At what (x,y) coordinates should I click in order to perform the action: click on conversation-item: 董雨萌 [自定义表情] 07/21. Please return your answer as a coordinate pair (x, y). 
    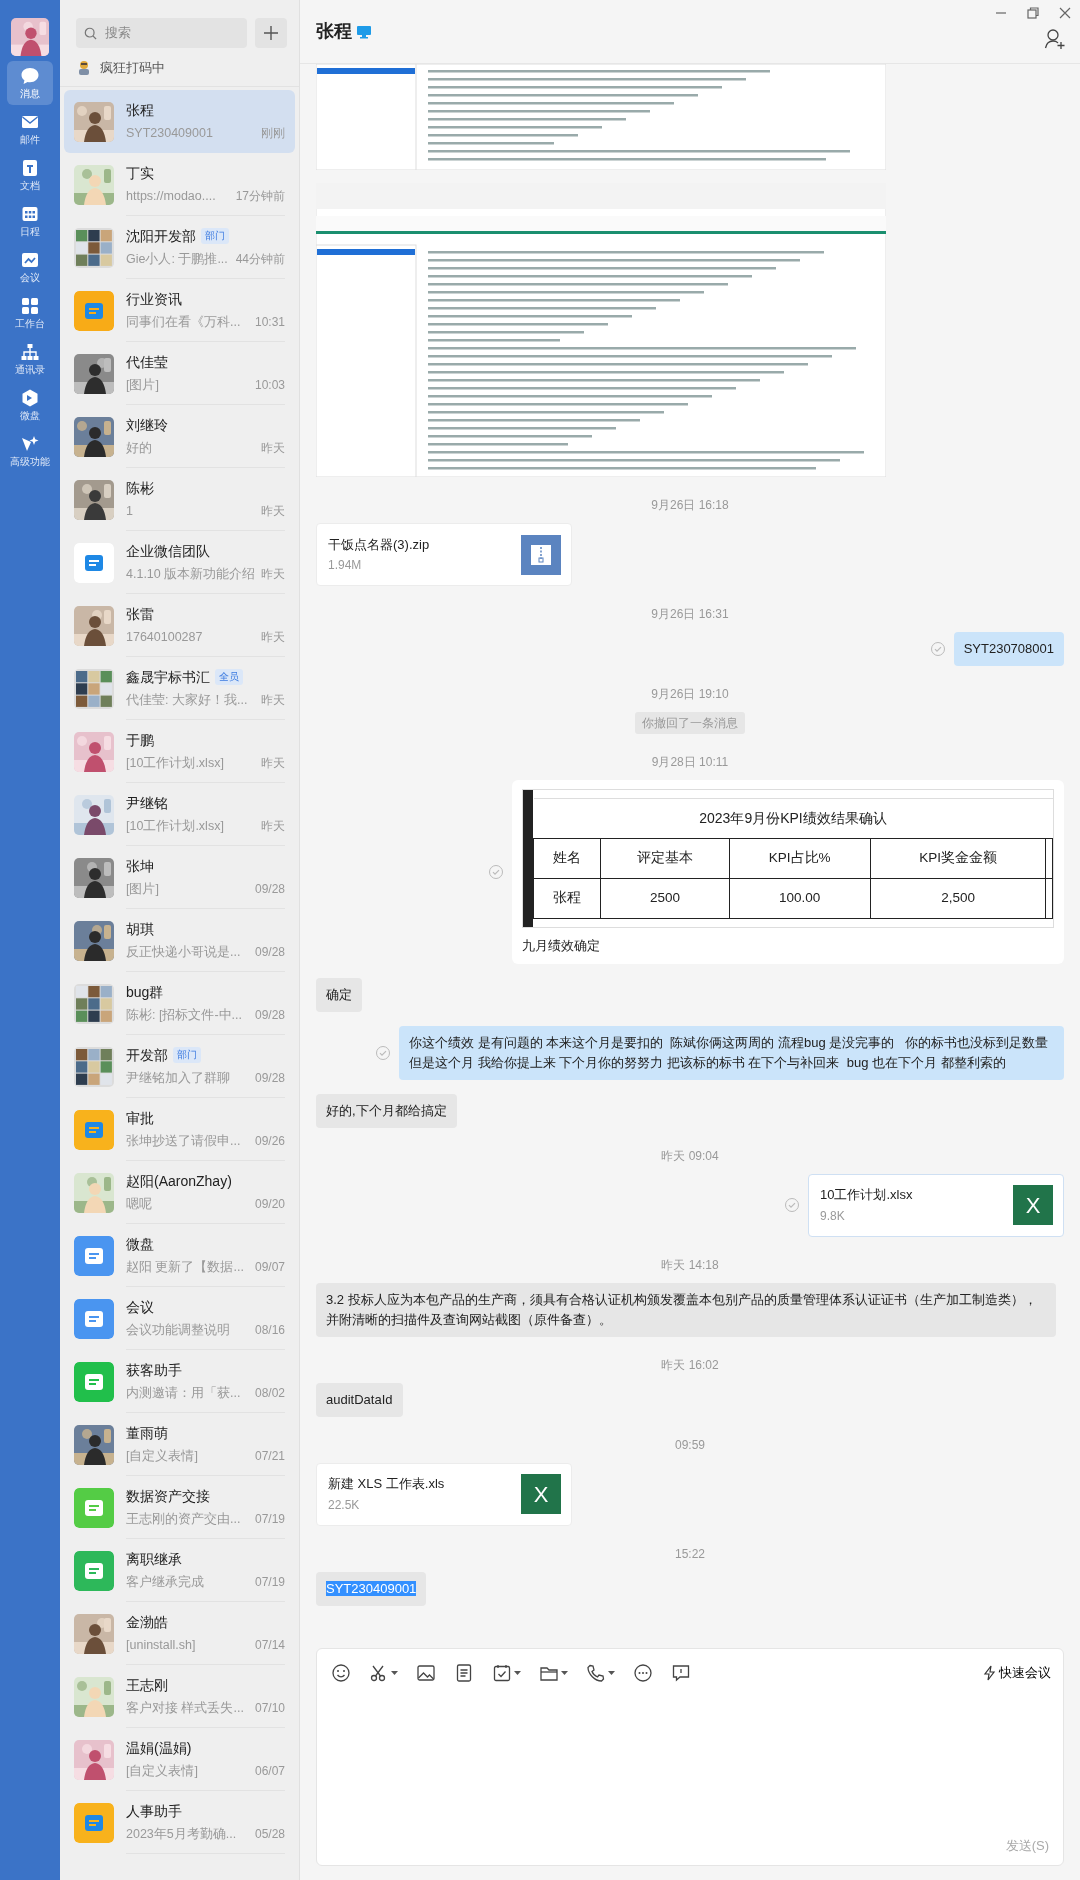
    Looking at the image, I should click on (179, 1444).